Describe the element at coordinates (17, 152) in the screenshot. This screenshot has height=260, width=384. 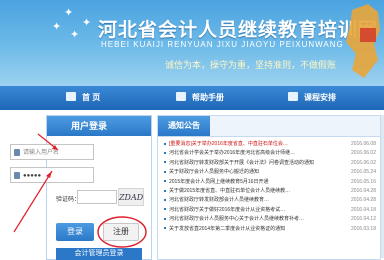
I see `user-icon` at that location.